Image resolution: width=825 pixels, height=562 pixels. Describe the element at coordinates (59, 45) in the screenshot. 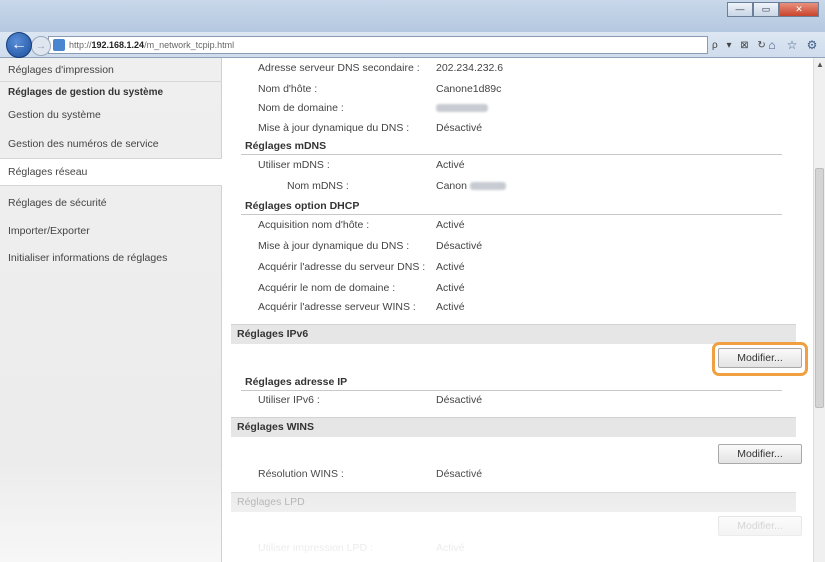

I see `page-icon` at that location.